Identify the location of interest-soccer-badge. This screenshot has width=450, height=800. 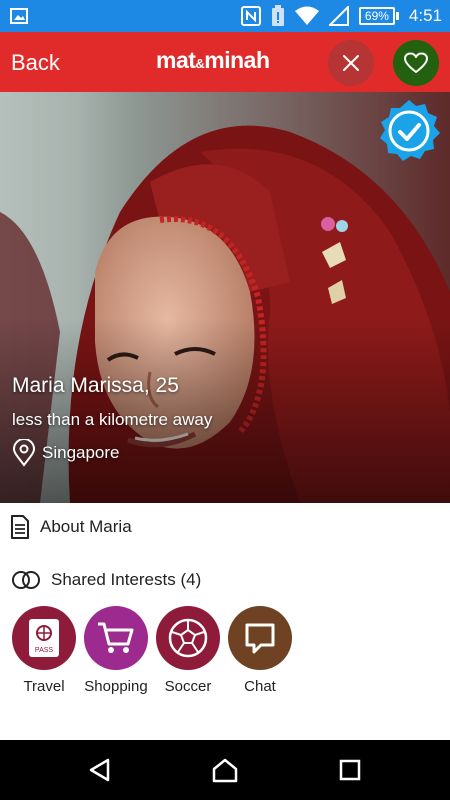
(188, 638).